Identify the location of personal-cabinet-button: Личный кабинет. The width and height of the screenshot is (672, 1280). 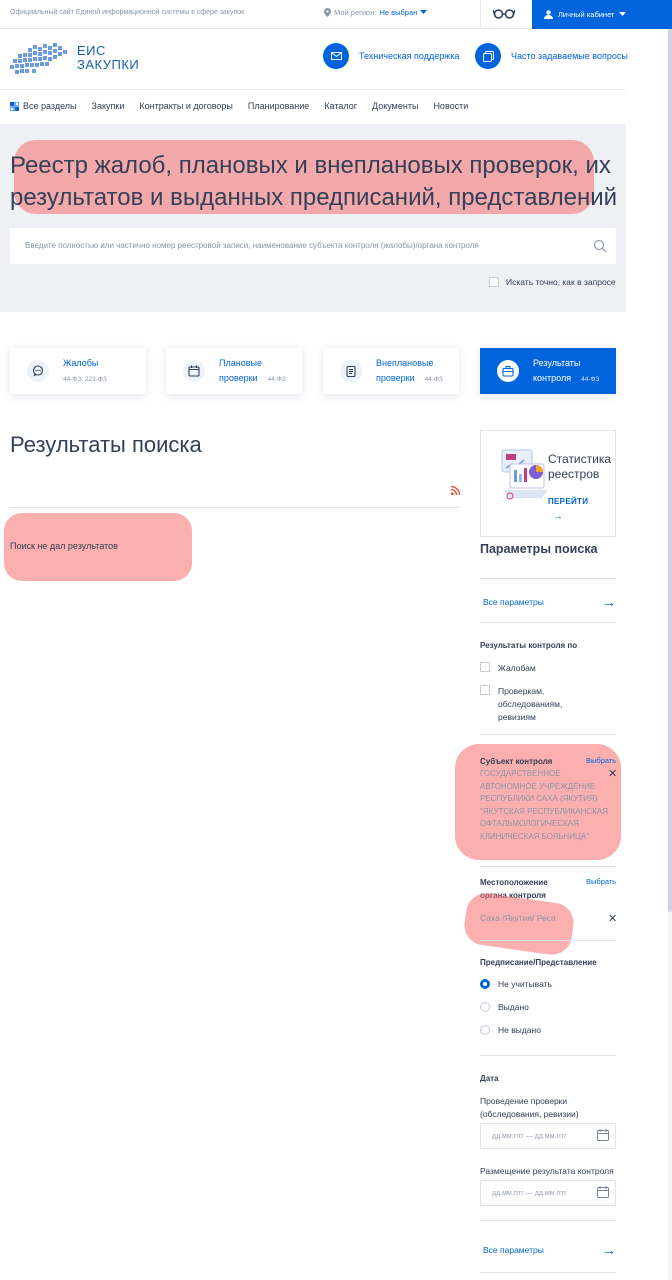
(602, 14).